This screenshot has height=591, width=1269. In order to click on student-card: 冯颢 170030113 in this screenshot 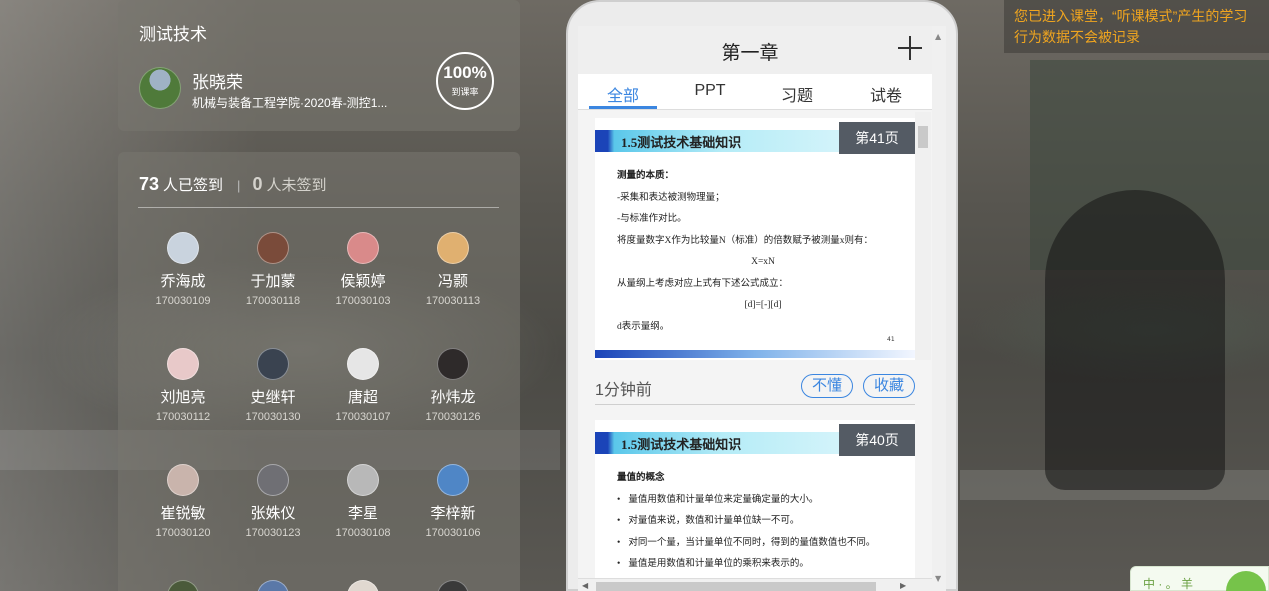, I will do `click(453, 269)`.